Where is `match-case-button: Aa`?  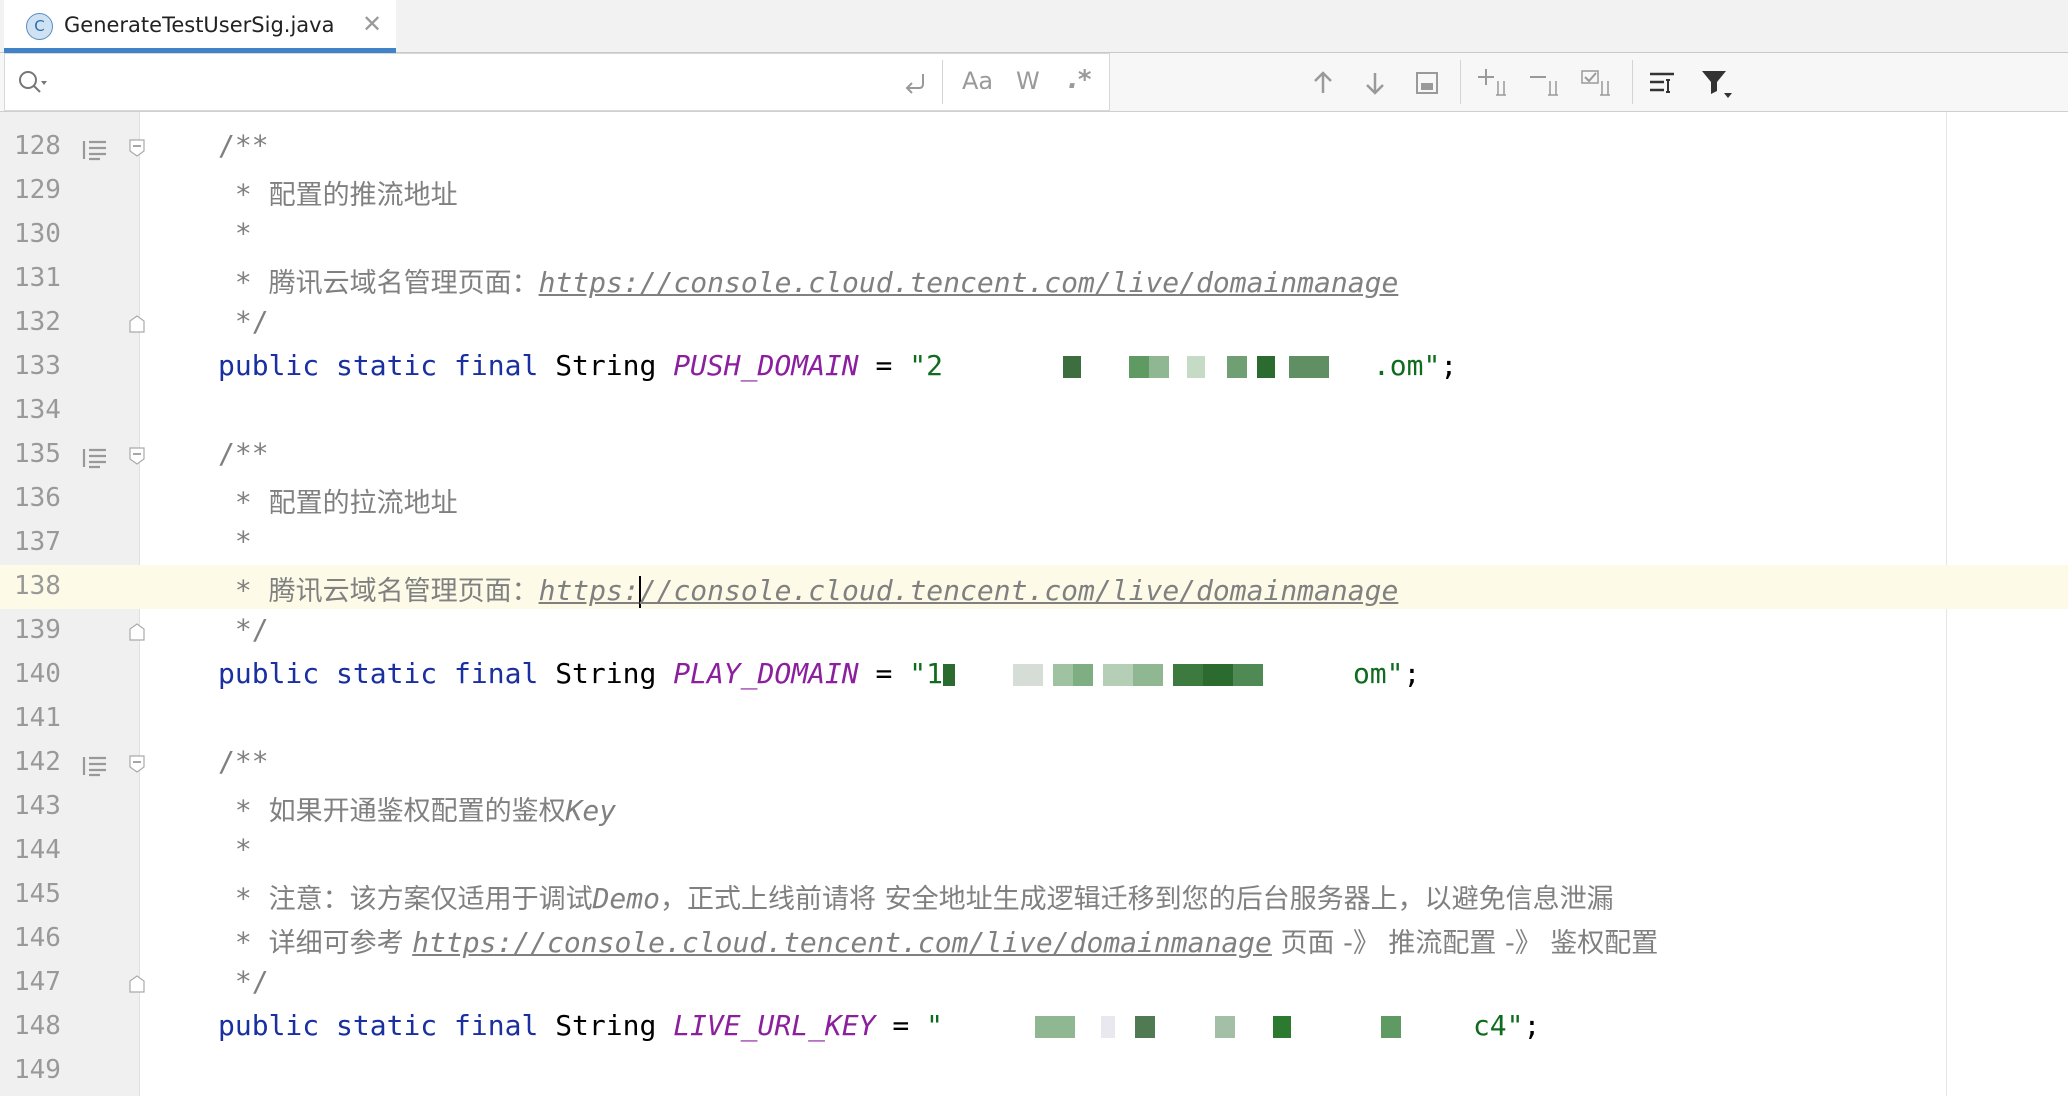
match-case-button: Aa is located at coordinates (977, 81).